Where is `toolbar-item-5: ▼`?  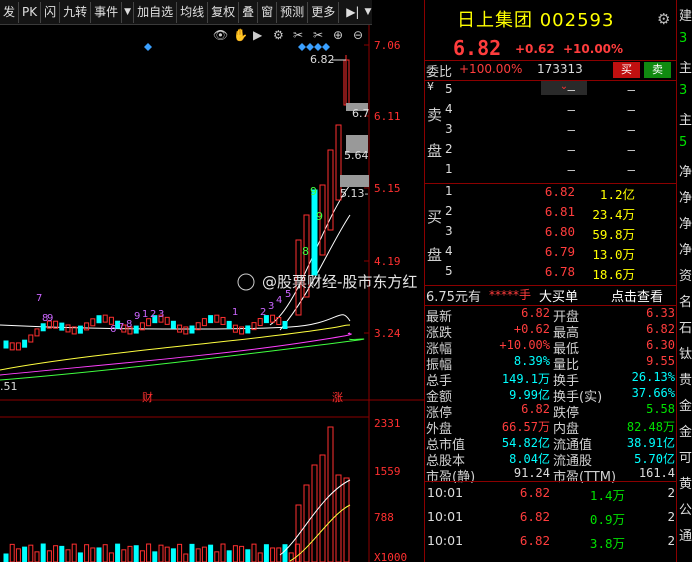 toolbar-item-5: ▼ is located at coordinates (128, 12).